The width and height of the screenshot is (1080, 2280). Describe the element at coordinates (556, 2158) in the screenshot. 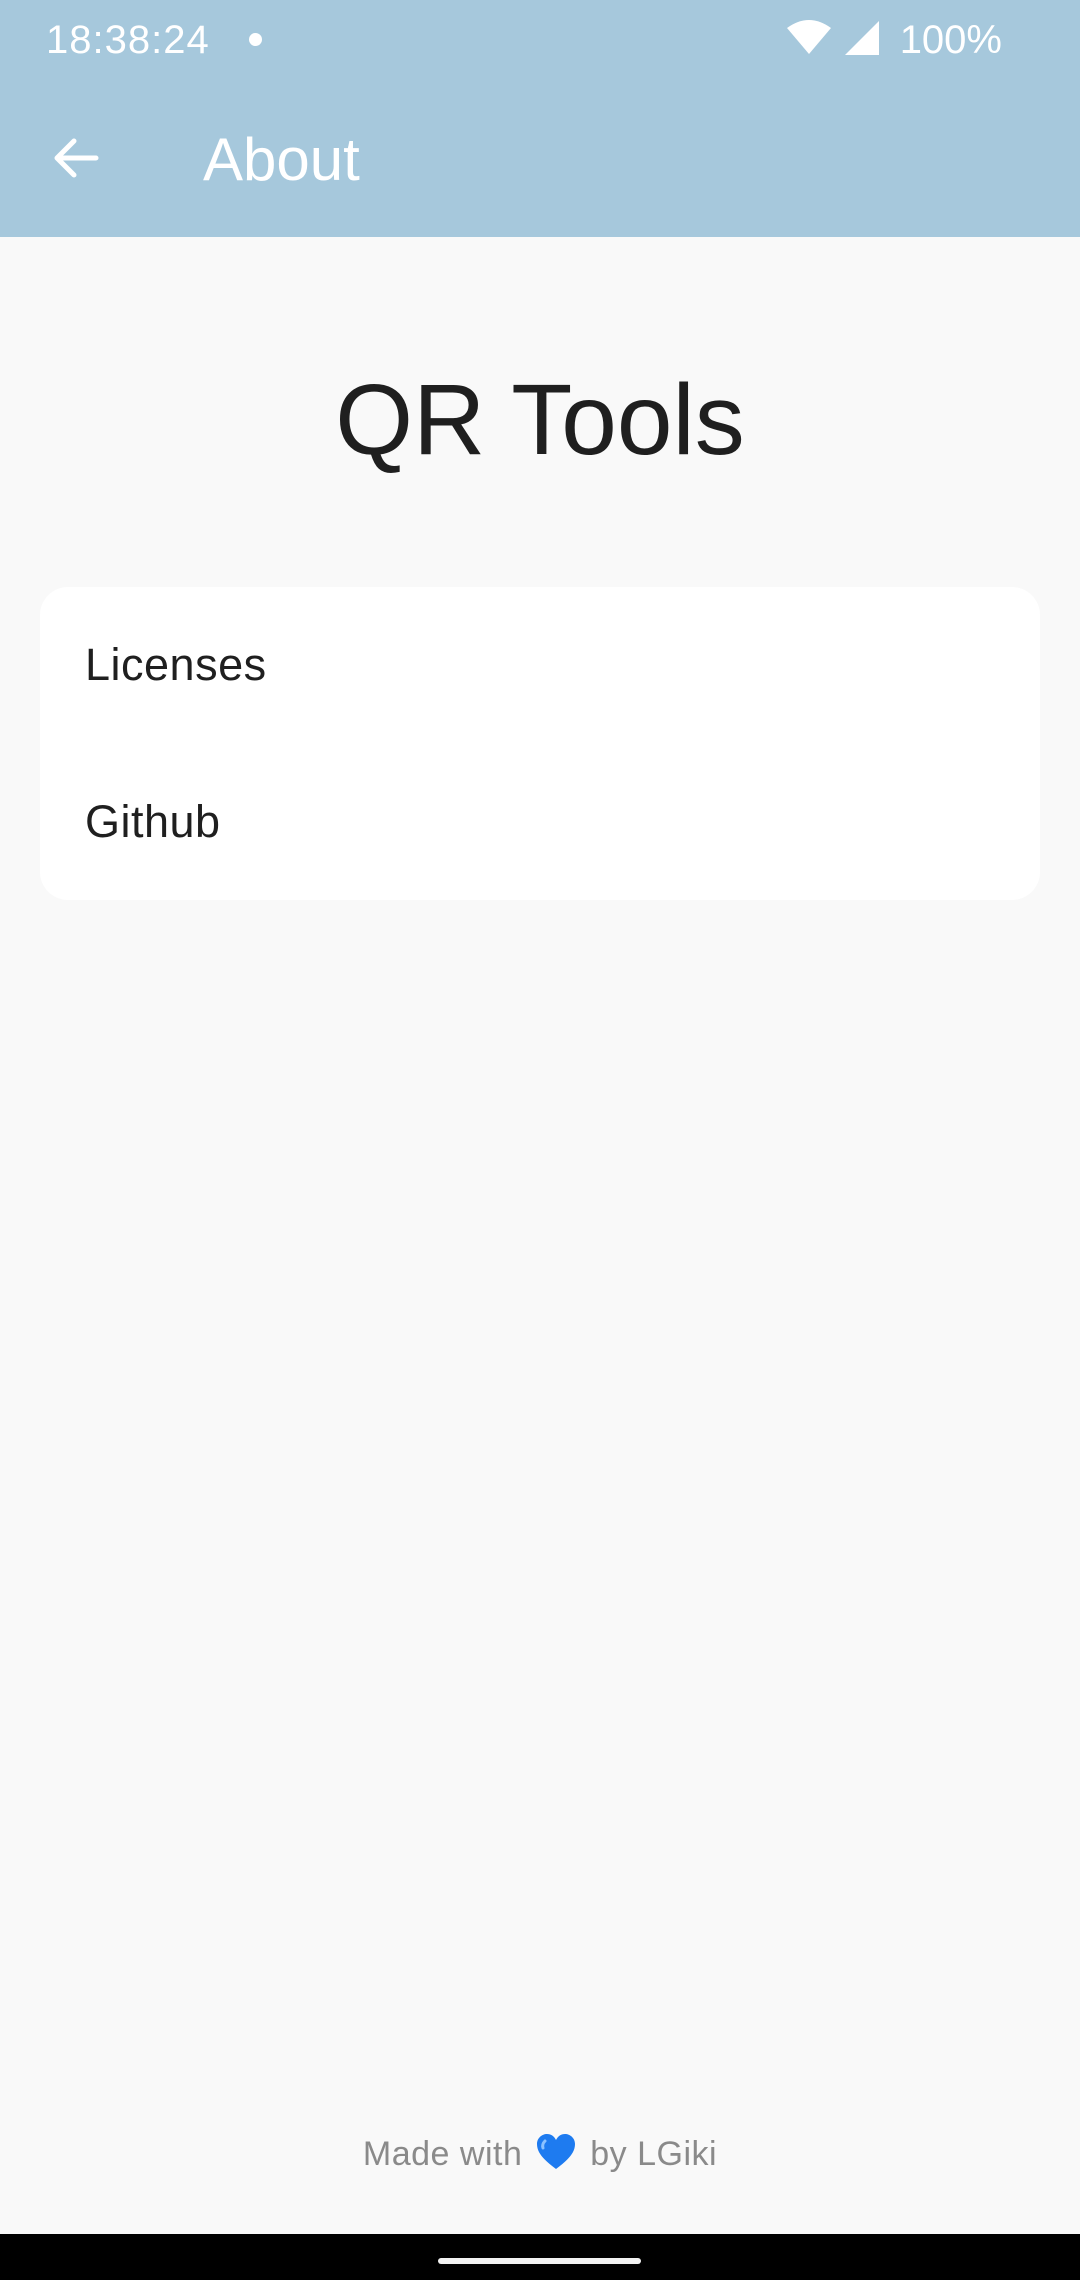

I see `blue-heart-icon` at that location.